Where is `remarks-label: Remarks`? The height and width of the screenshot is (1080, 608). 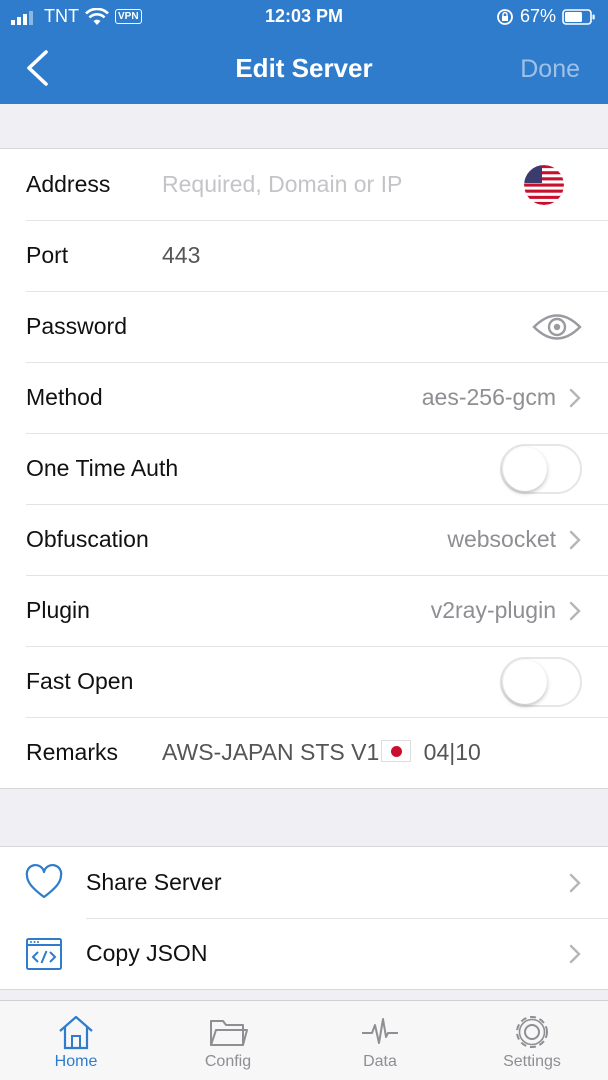 remarks-label: Remarks is located at coordinates (72, 752).